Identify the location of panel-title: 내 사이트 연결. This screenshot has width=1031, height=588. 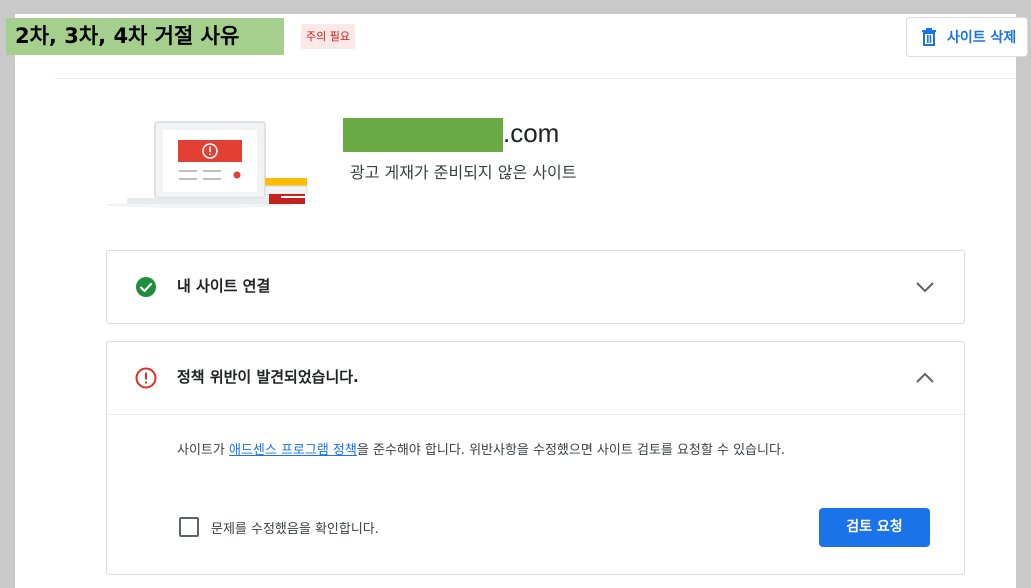
(224, 286).